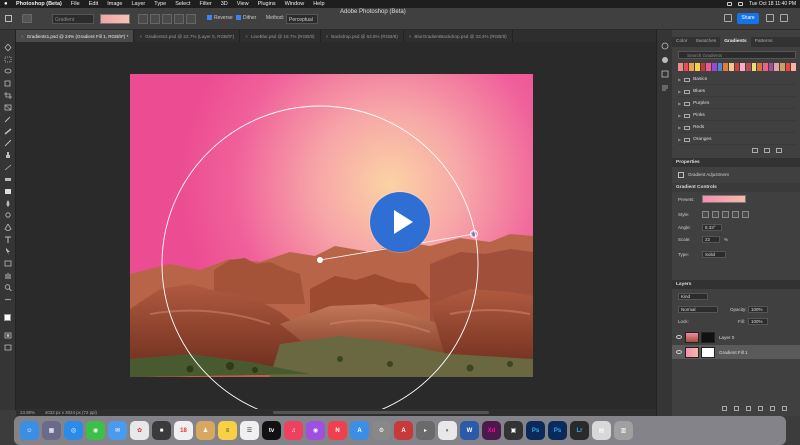 Image resolution: width=800 pixels, height=445 pixels. What do you see at coordinates (73, 430) in the screenshot?
I see `safari-icon: ◎` at bounding box center [73, 430].